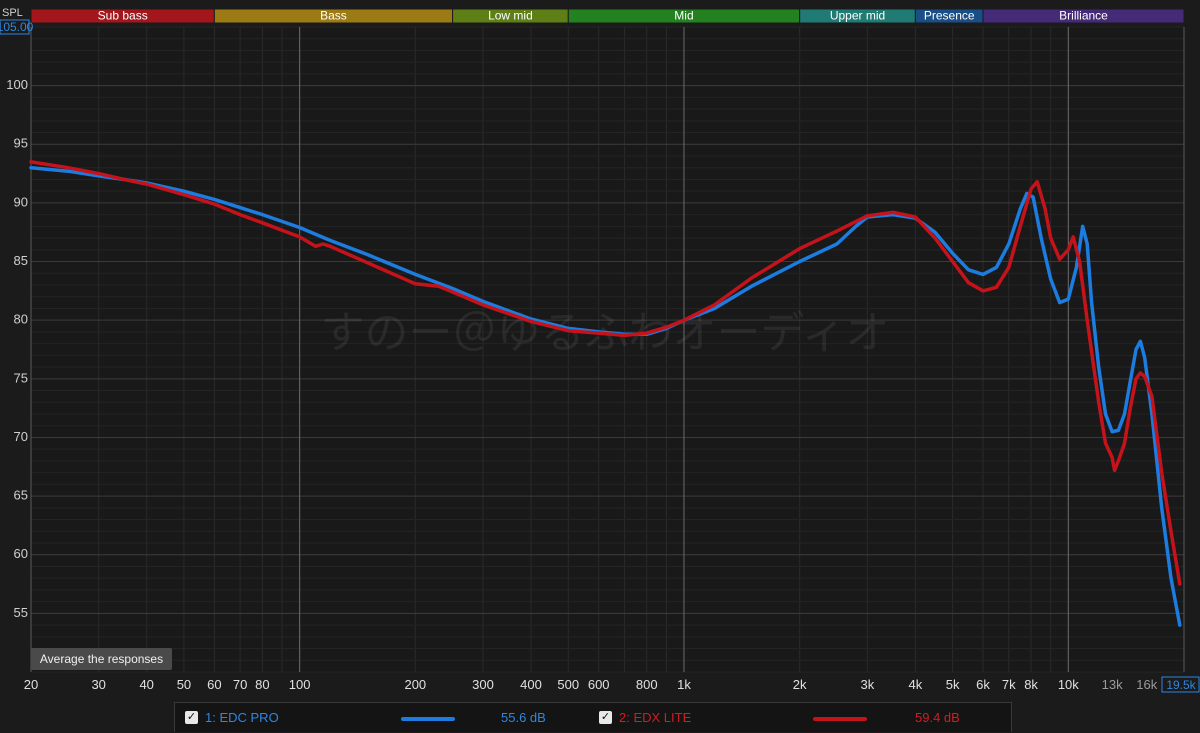 The image size is (1200, 733). What do you see at coordinates (1181, 685) in the screenshot?
I see `x-max-value: 19.5k` at bounding box center [1181, 685].